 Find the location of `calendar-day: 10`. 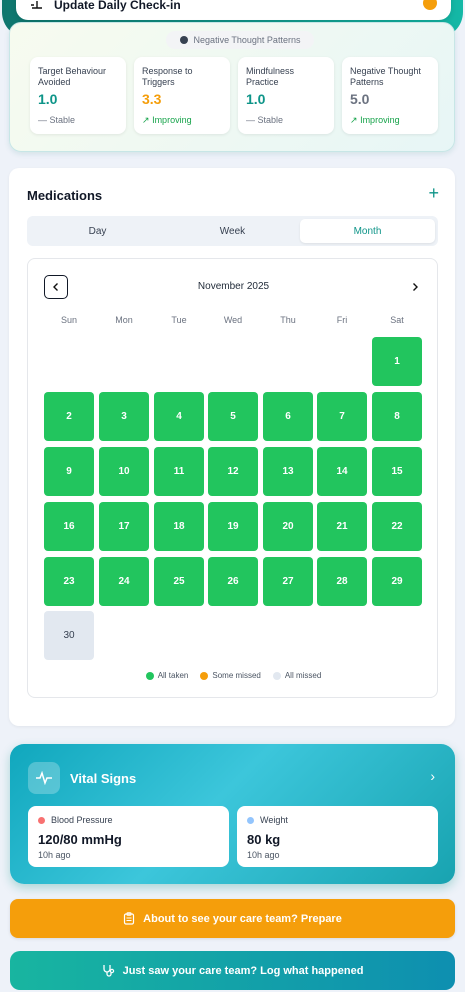

calendar-day: 10 is located at coordinates (124, 471).